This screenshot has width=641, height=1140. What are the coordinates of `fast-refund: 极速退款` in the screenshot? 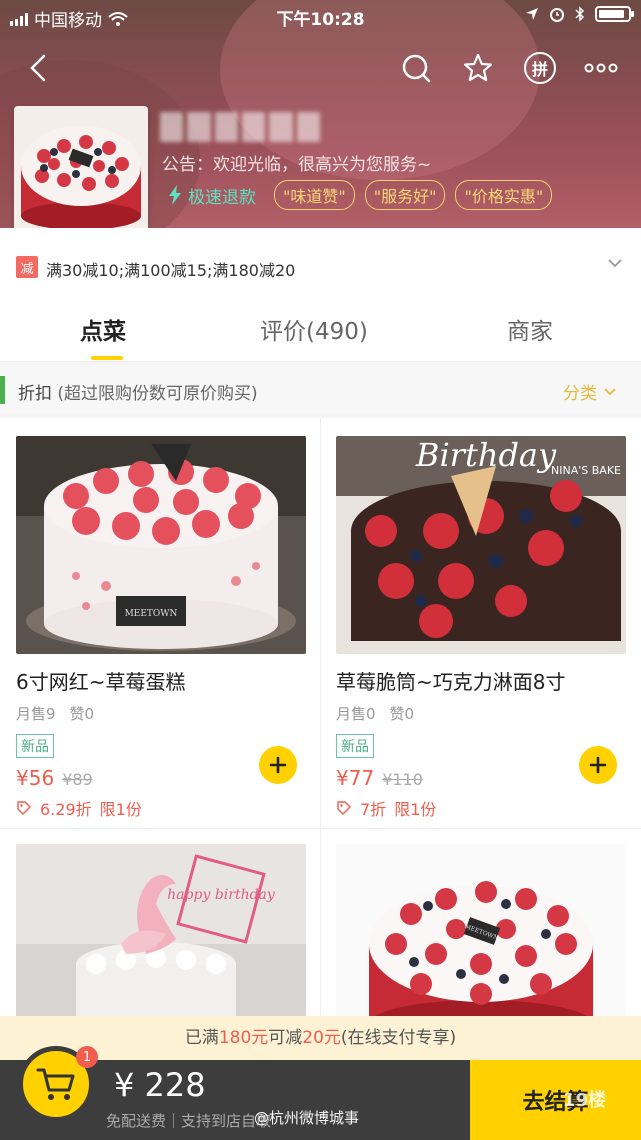 It's located at (212, 195).